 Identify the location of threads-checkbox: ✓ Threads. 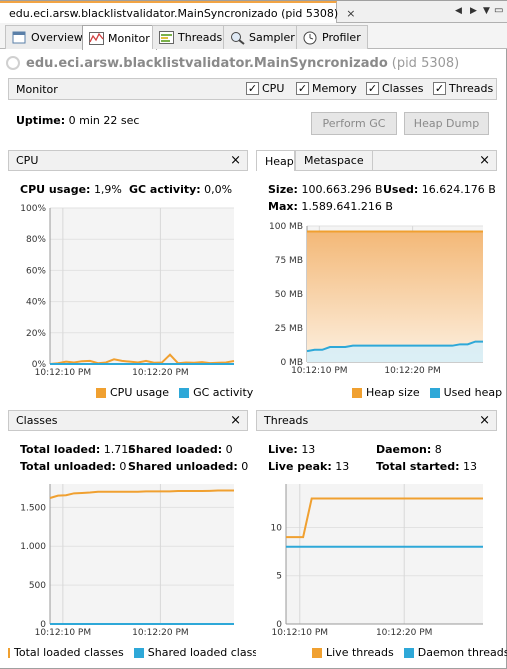
(463, 88).